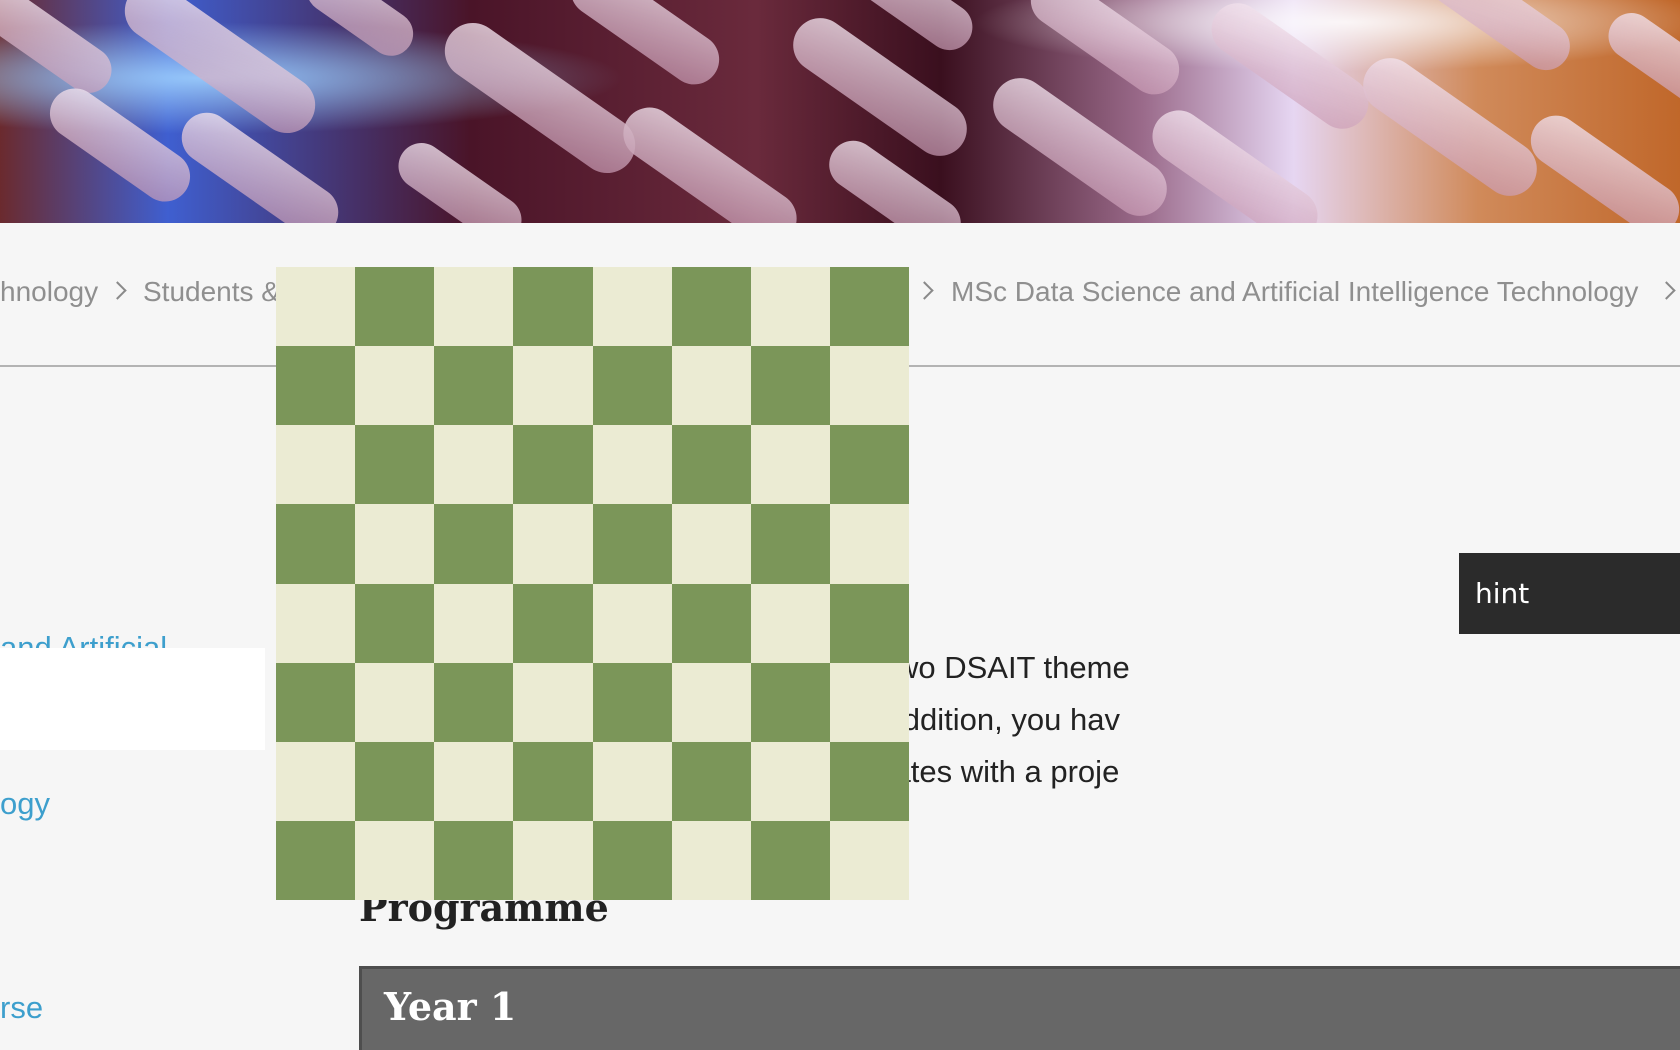 Image resolution: width=1680 pixels, height=1050 pixels. What do you see at coordinates (1569, 593) in the screenshot?
I see `hint-tooltip: hint` at bounding box center [1569, 593].